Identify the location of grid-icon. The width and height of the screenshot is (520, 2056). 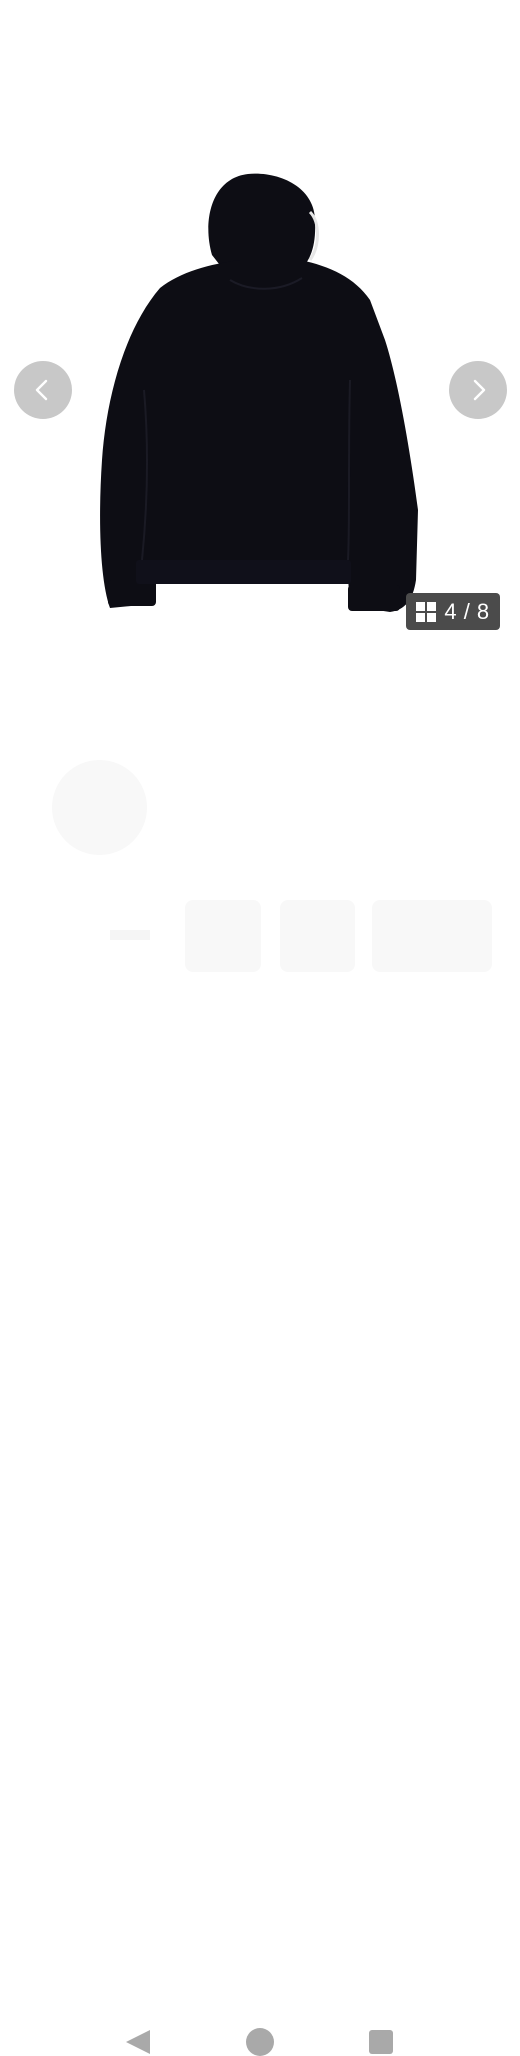
(426, 611).